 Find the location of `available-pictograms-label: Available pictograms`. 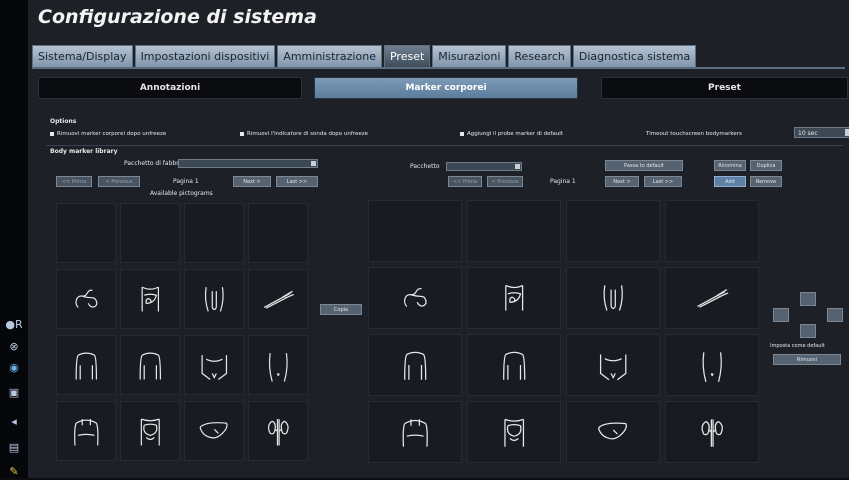

available-pictograms-label: Available pictograms is located at coordinates (181, 193).